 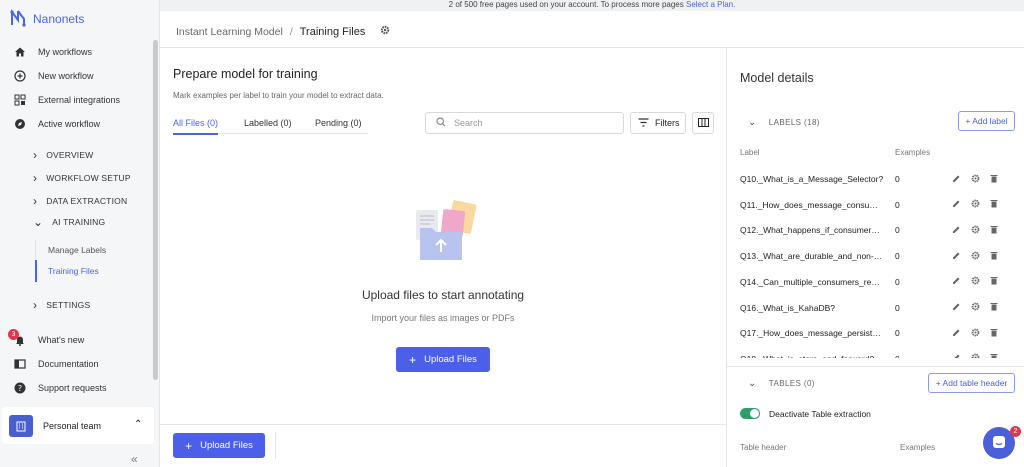 What do you see at coordinates (88, 178) in the screenshot?
I see `section-label: WORKFLOW SETUP` at bounding box center [88, 178].